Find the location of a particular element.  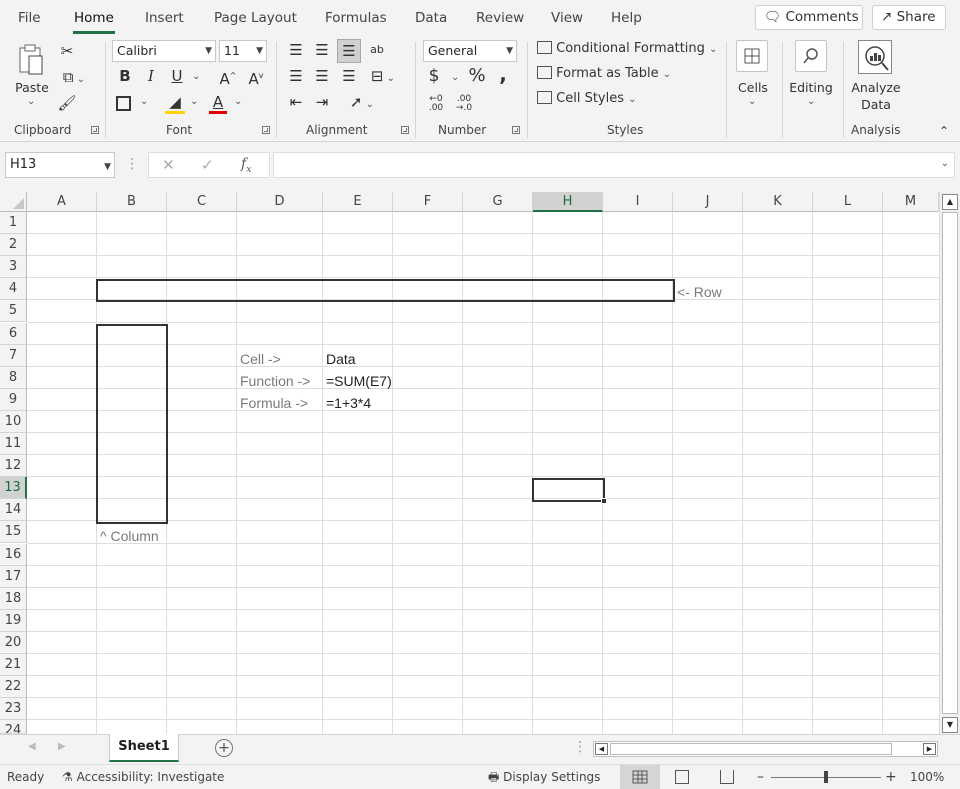

row-header-4: 4 is located at coordinates (13, 289).